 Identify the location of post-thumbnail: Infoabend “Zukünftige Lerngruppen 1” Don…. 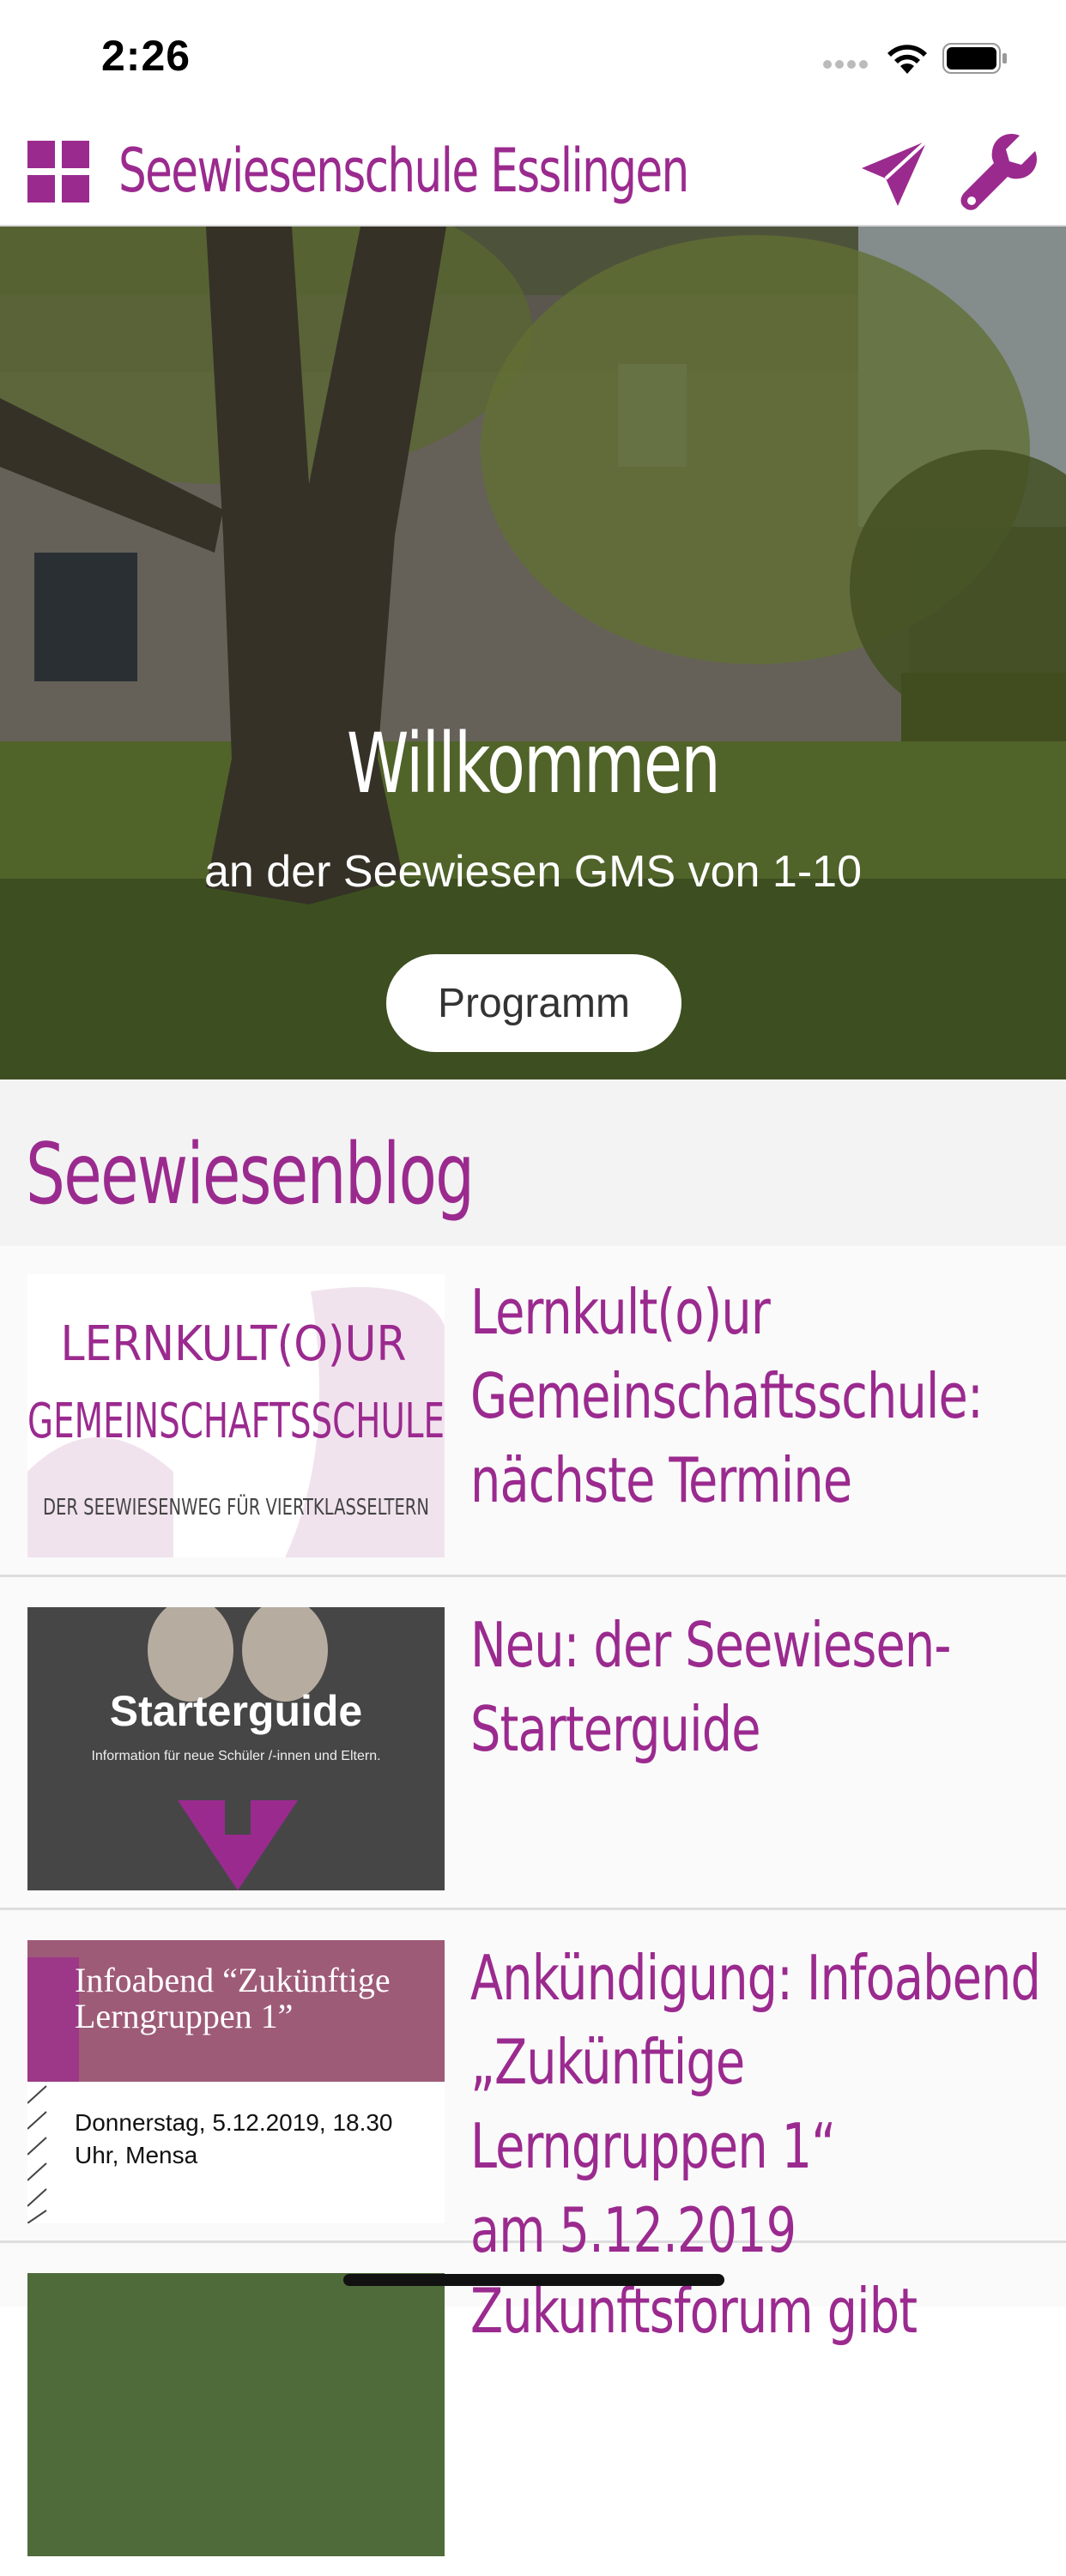
(236, 2081).